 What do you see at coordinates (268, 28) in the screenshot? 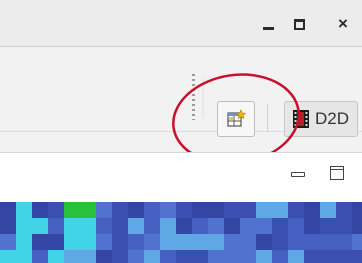
I see `minimize-icon` at bounding box center [268, 28].